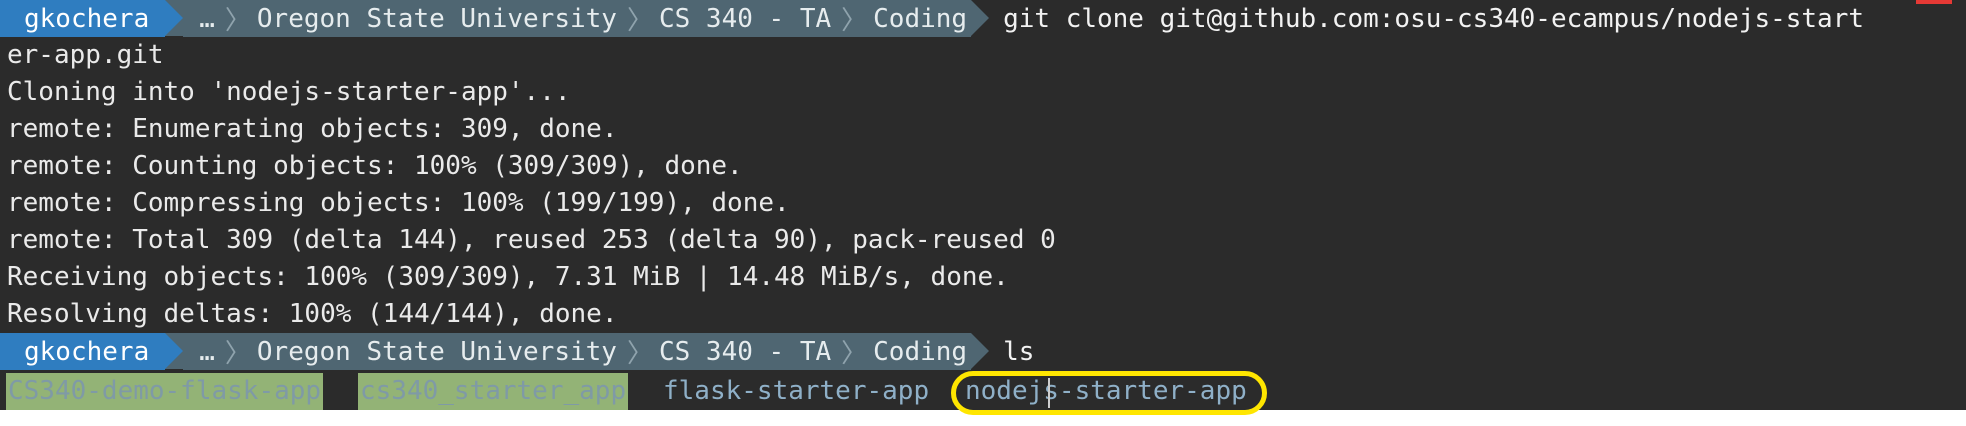 This screenshot has height=426, width=1966. I want to click on directory-item: flask-starter-app, so click(796, 391).